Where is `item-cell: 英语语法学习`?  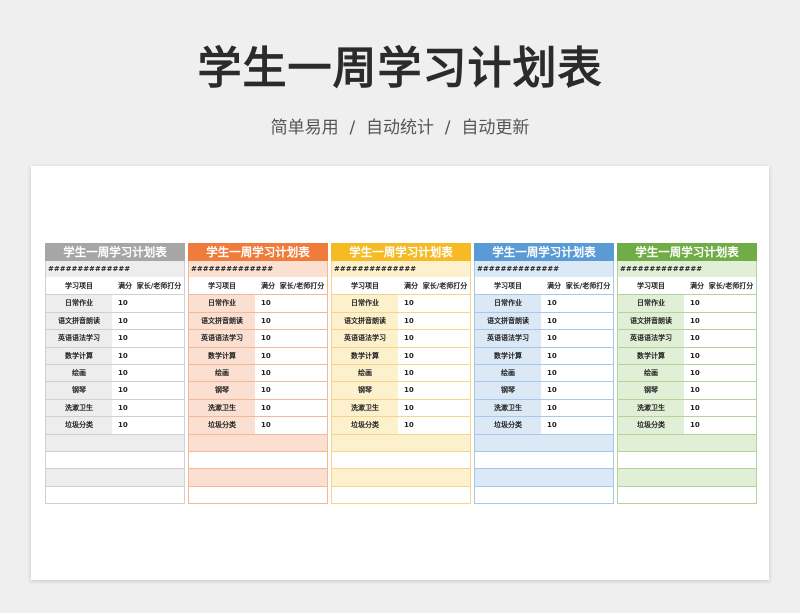 item-cell: 英语语法学习 is located at coordinates (365, 338).